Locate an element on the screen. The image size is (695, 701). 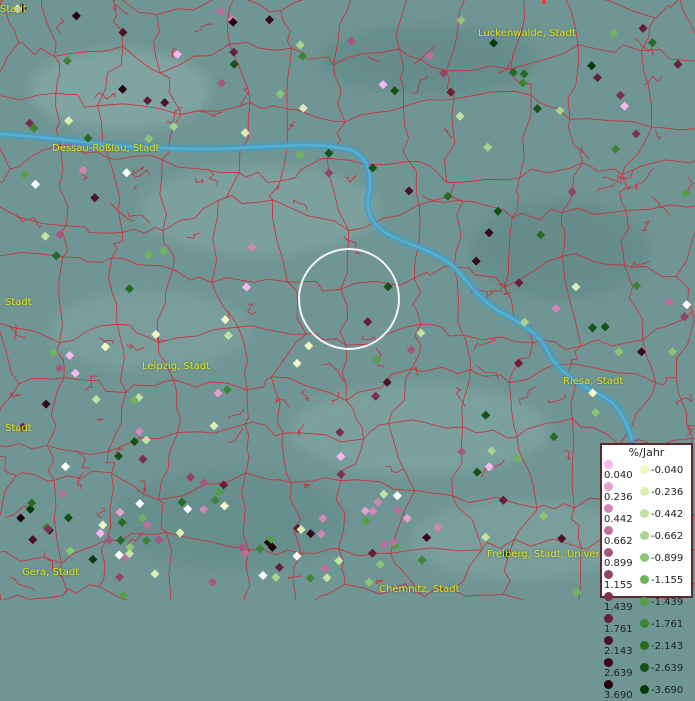
legend-value-negative: -2.143 is located at coordinates (667, 646).